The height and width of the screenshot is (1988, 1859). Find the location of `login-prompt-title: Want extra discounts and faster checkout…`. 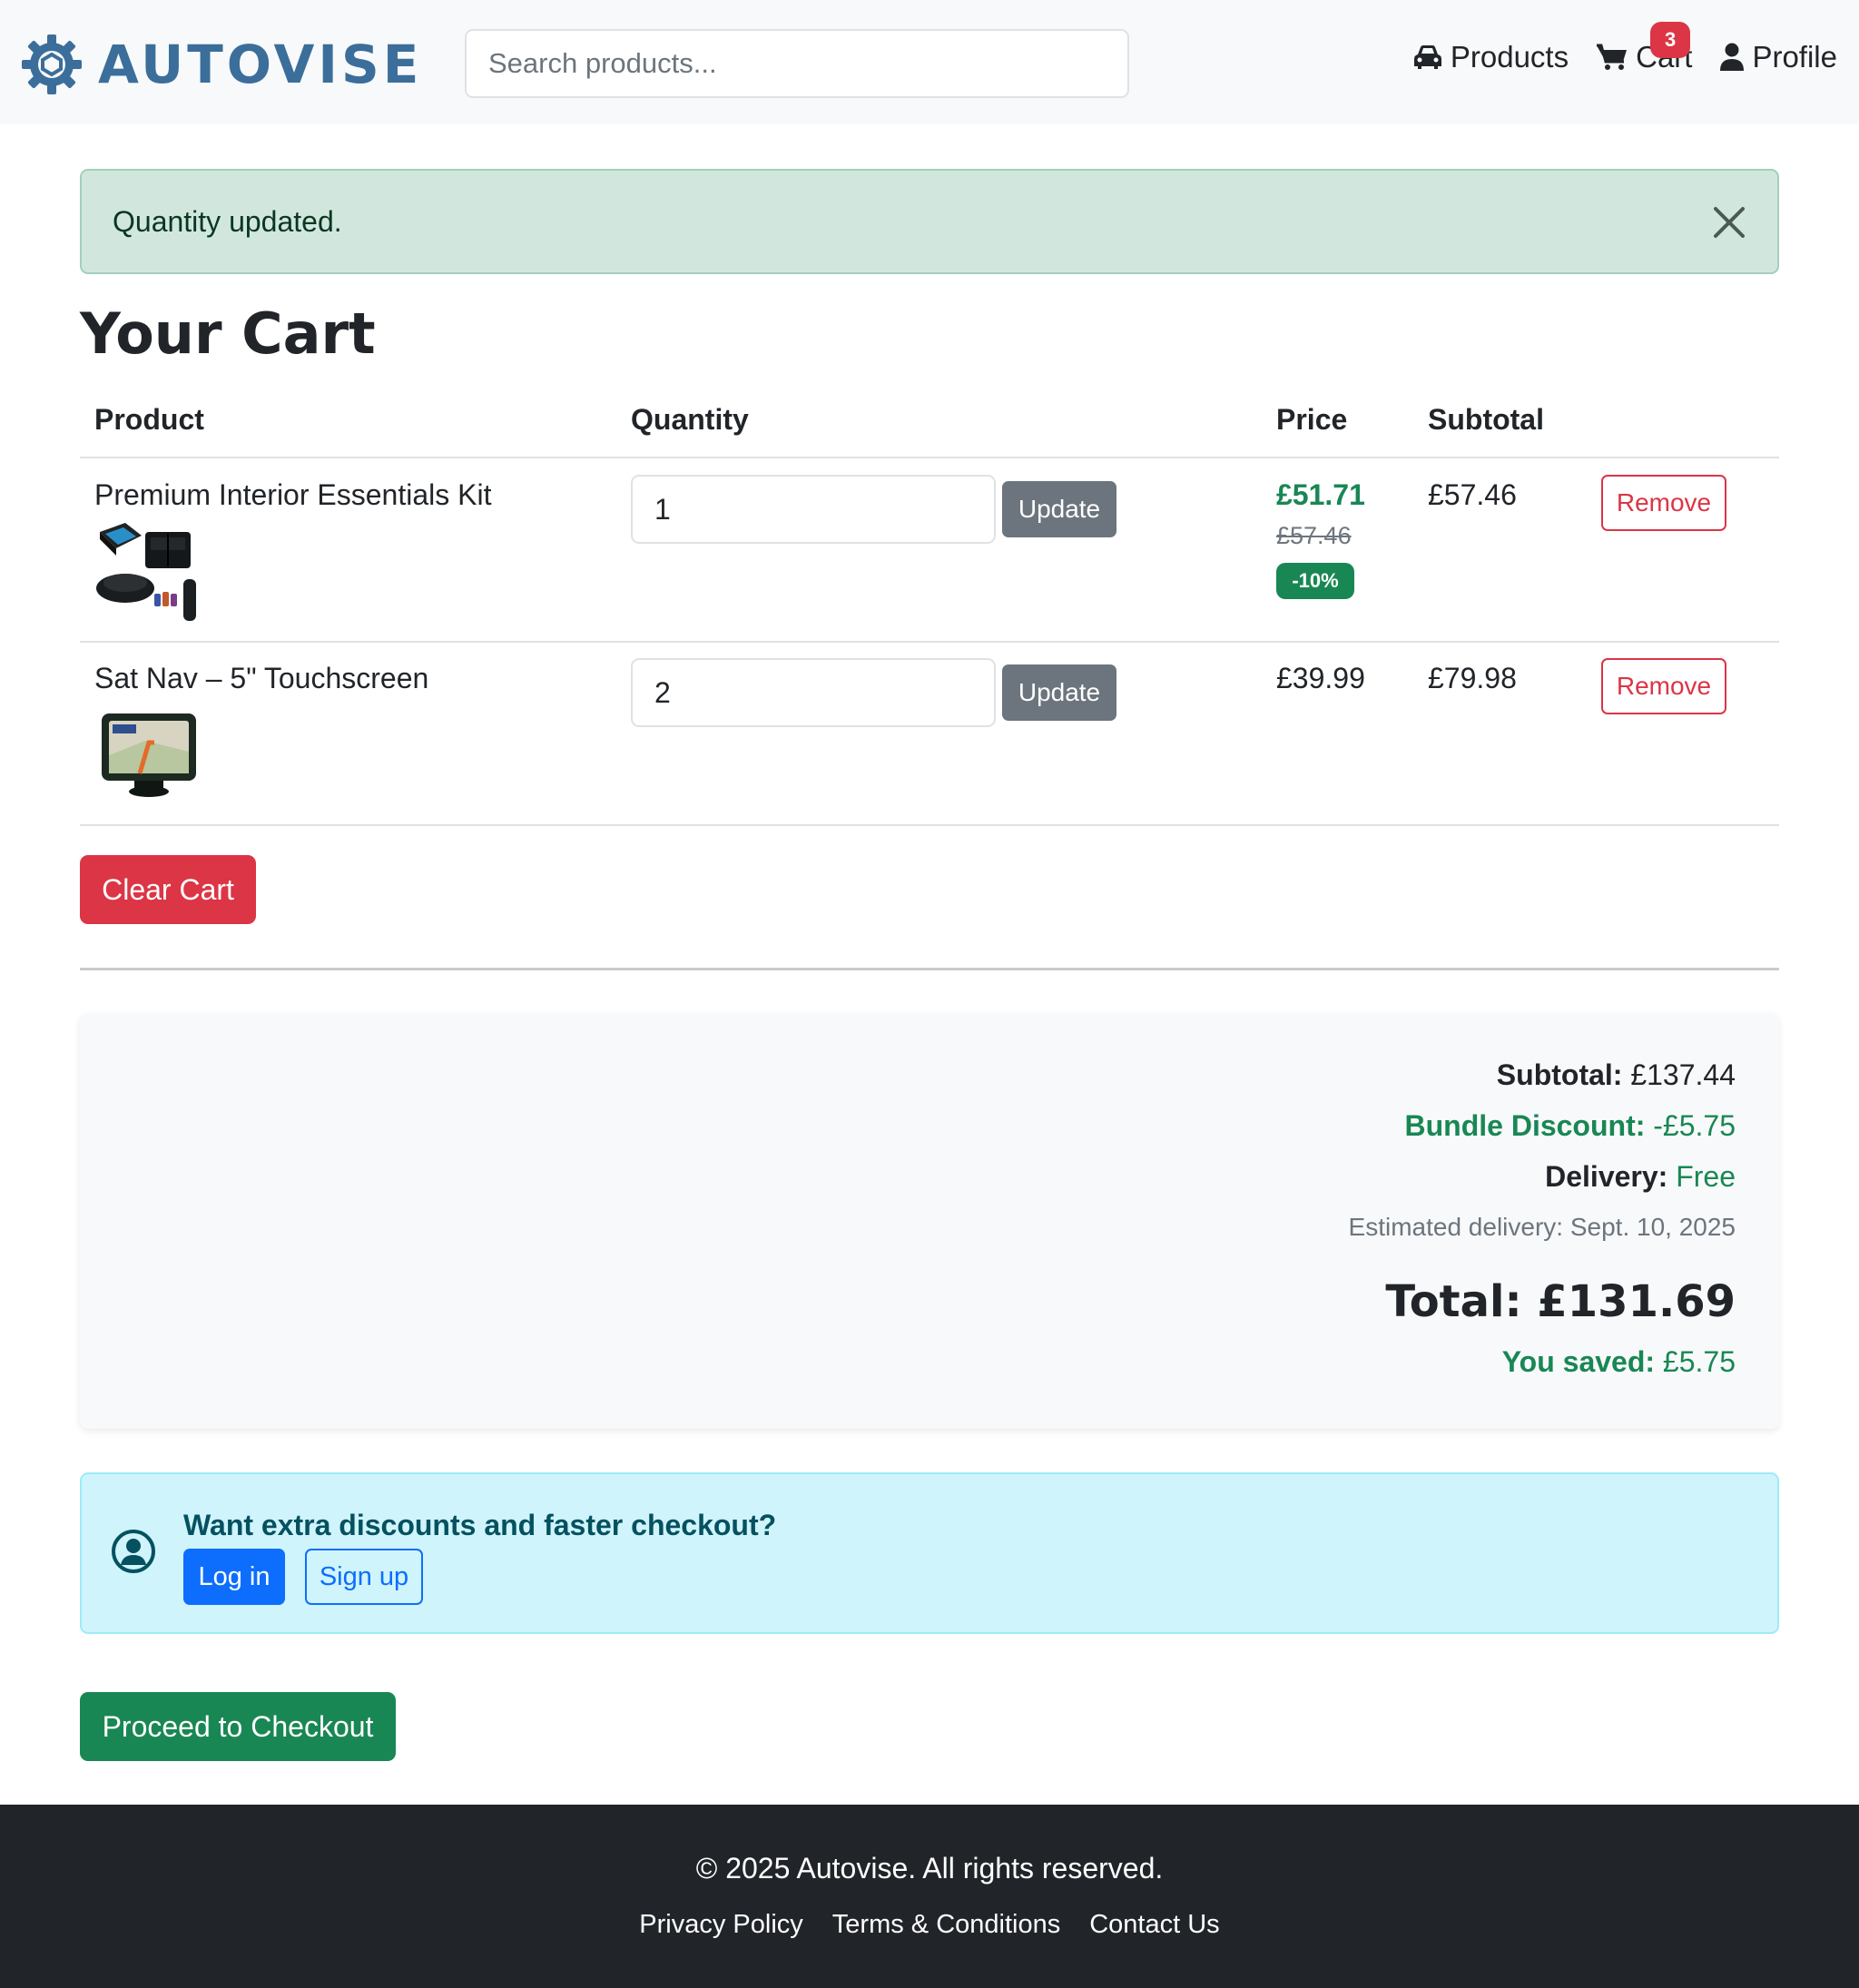

login-prompt-title: Want extra discounts and faster checkout… is located at coordinates (480, 1525).